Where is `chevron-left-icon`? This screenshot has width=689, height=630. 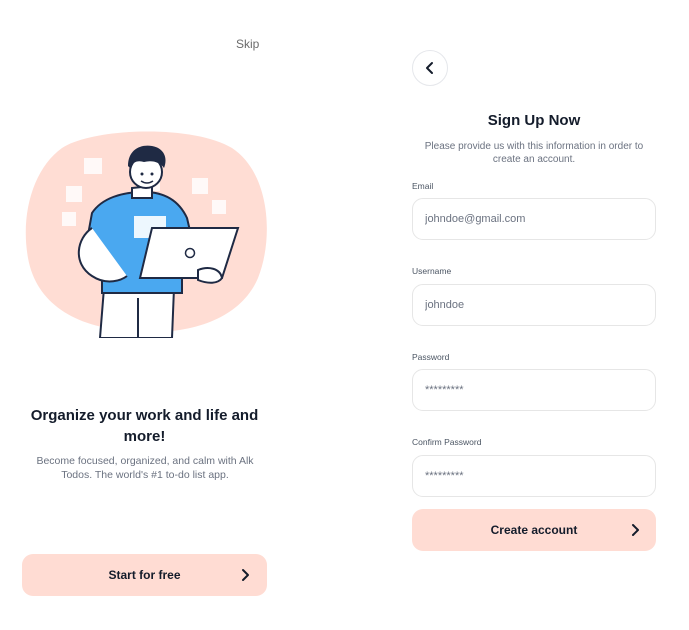
chevron-left-icon is located at coordinates (429, 68).